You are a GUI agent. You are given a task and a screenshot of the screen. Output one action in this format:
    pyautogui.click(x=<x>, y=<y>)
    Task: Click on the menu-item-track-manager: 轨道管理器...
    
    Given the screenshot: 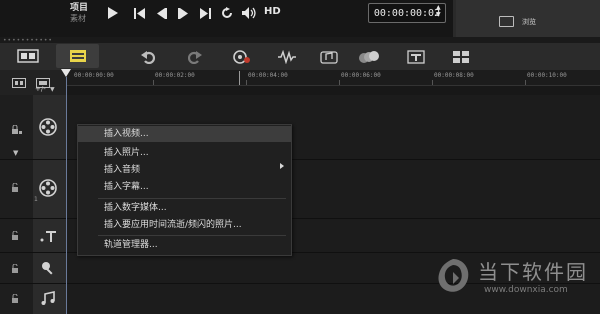 What is the action you would take?
    pyautogui.click(x=184, y=245)
    